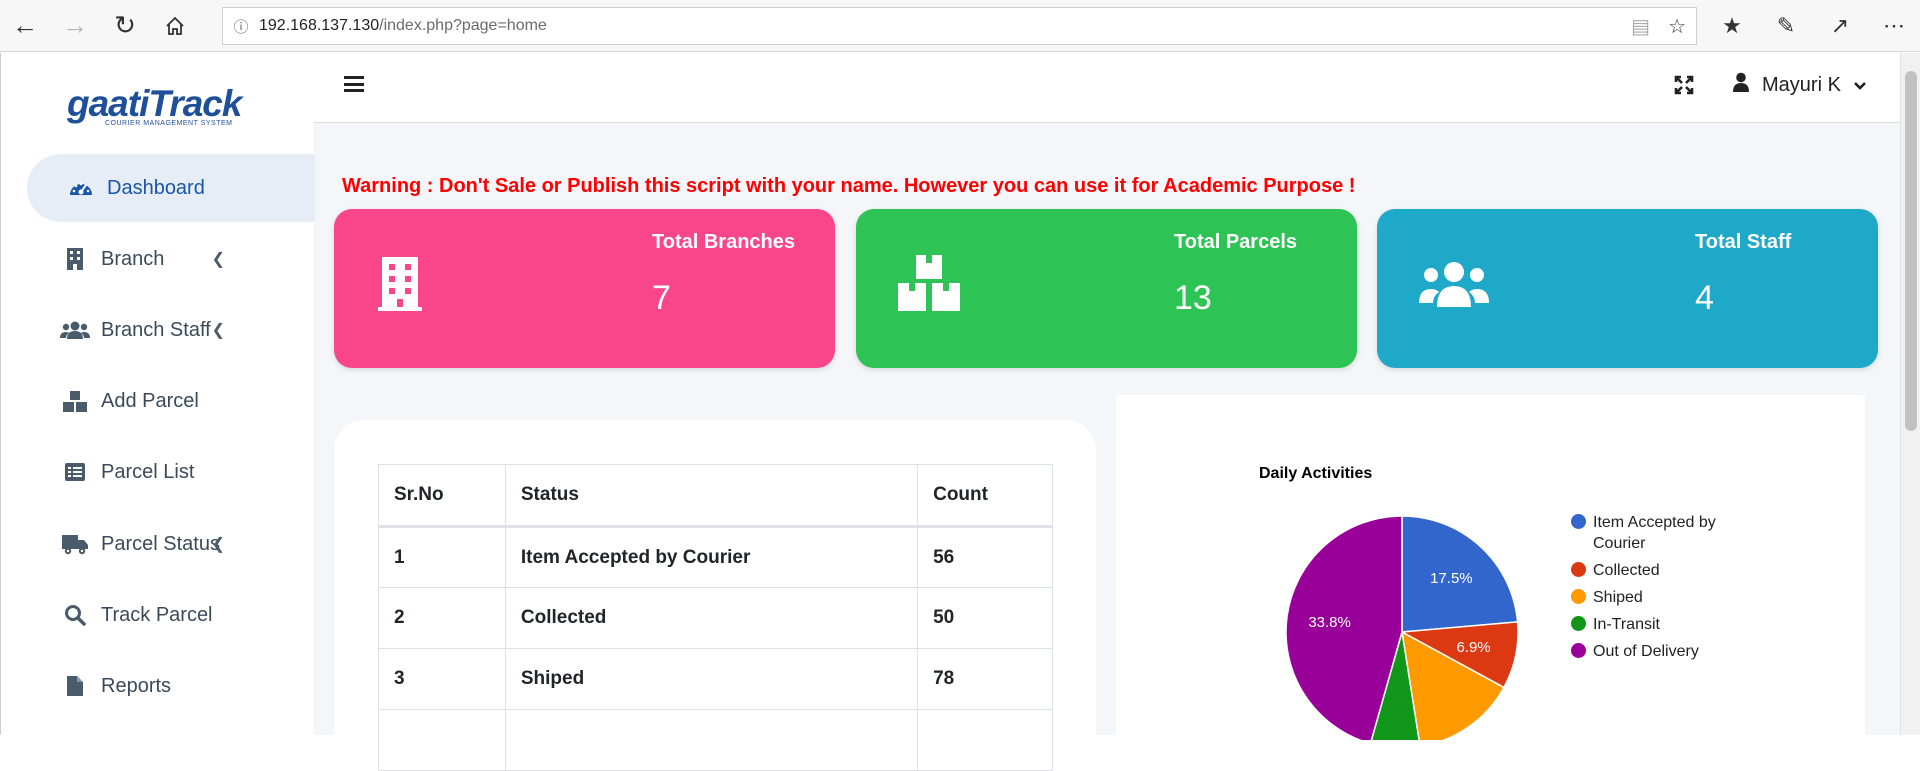 The height and width of the screenshot is (771, 1920). I want to click on dashboard-icon, so click(81, 188).